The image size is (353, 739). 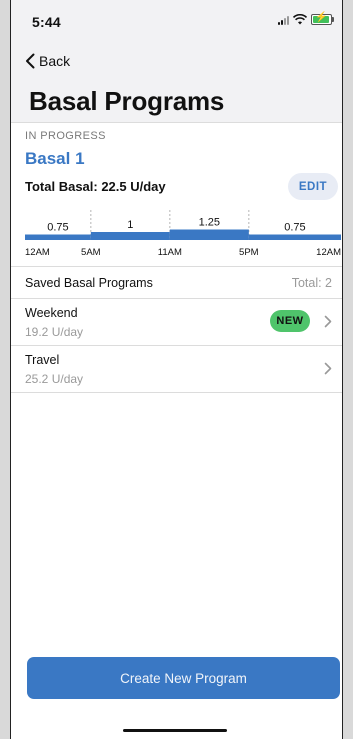 What do you see at coordinates (209, 223) in the screenshot?
I see `basal-rate-label: 1.25` at bounding box center [209, 223].